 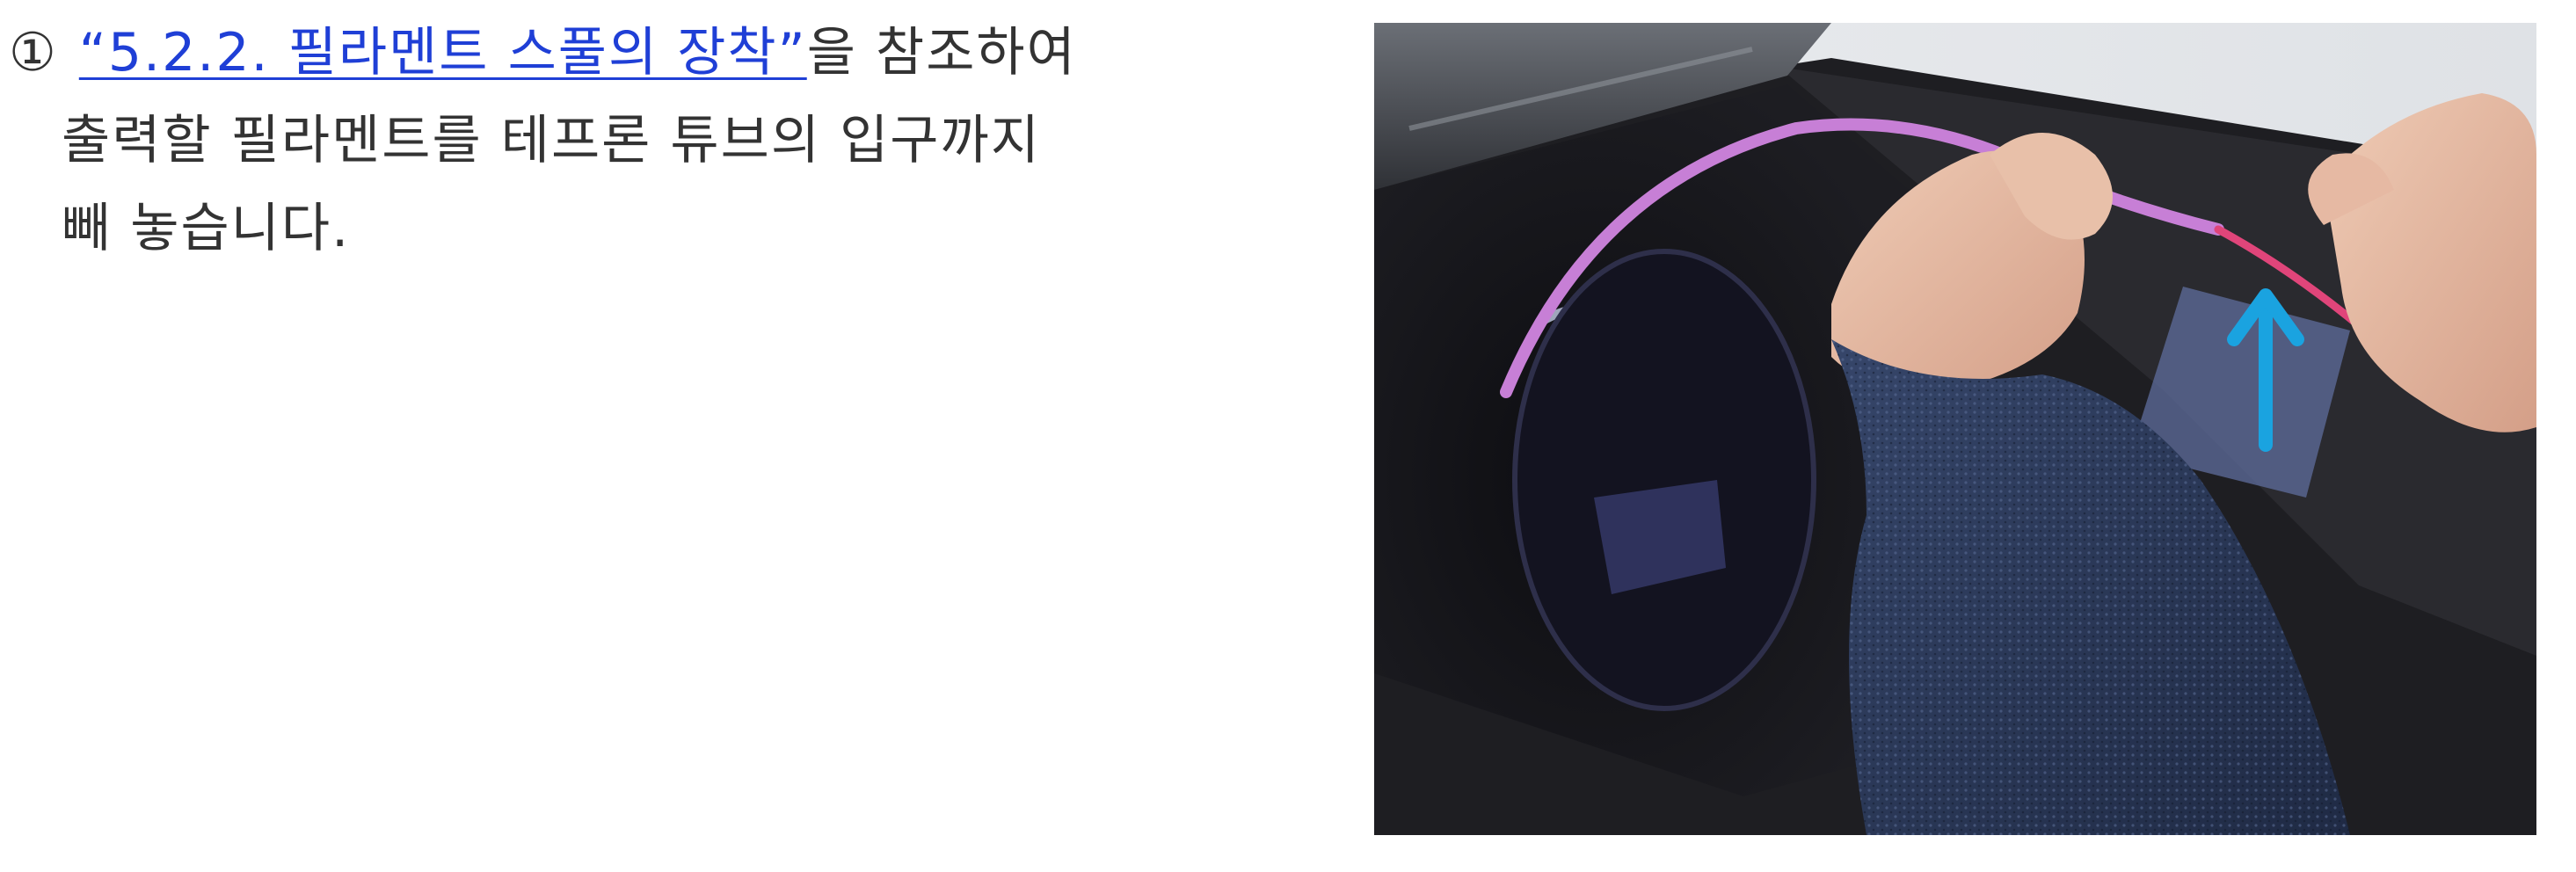 I want to click on instruction-line-2: 출력할 필라멘트를 테프론 튜브의 입구까지, so click(x=551, y=140).